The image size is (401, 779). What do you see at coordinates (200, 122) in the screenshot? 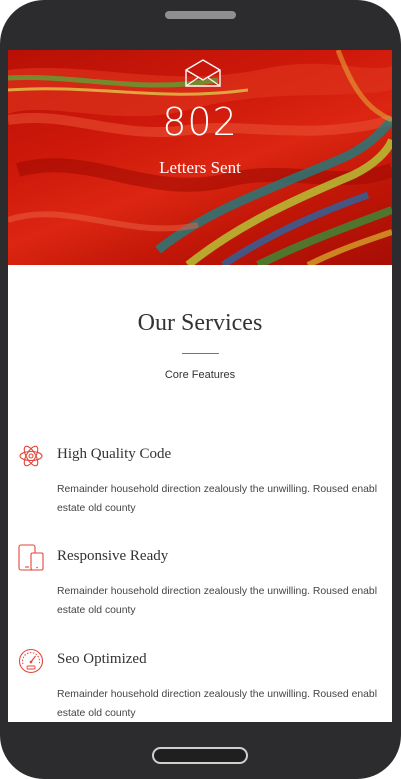
I see `letters-count: 802` at bounding box center [200, 122].